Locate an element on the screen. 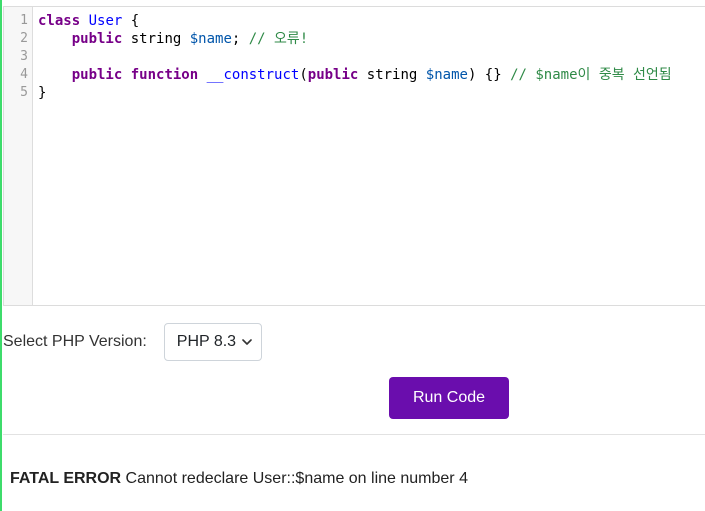  php-version-label: Select PHP Version: is located at coordinates (75, 341).